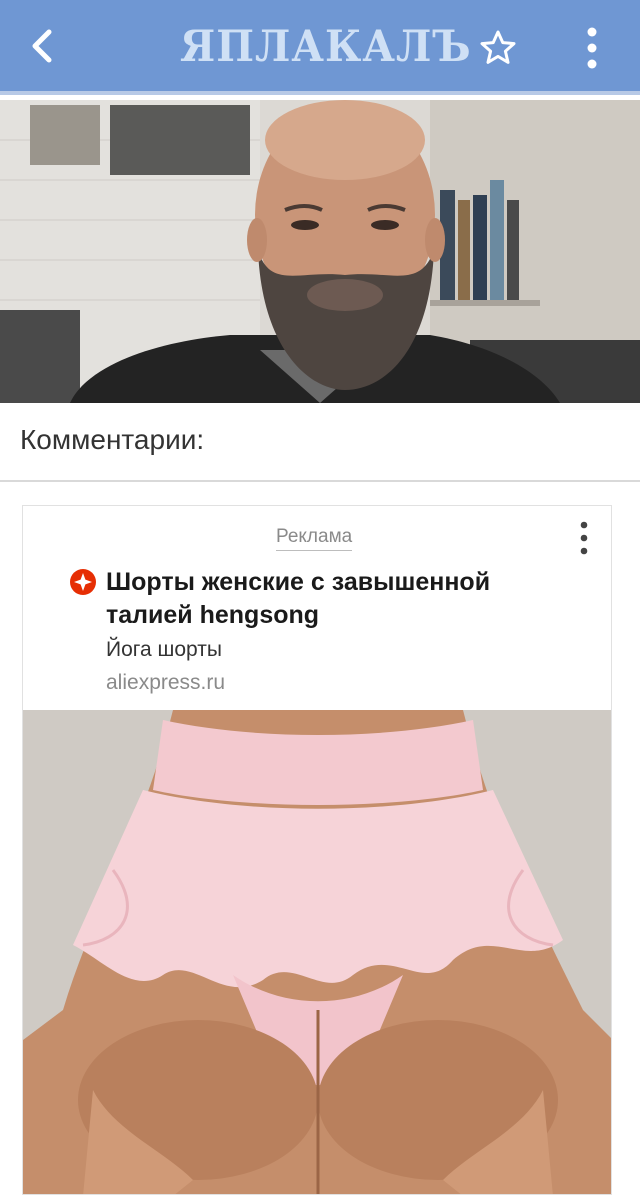  I want to click on ad-label: Реклама, so click(314, 538).